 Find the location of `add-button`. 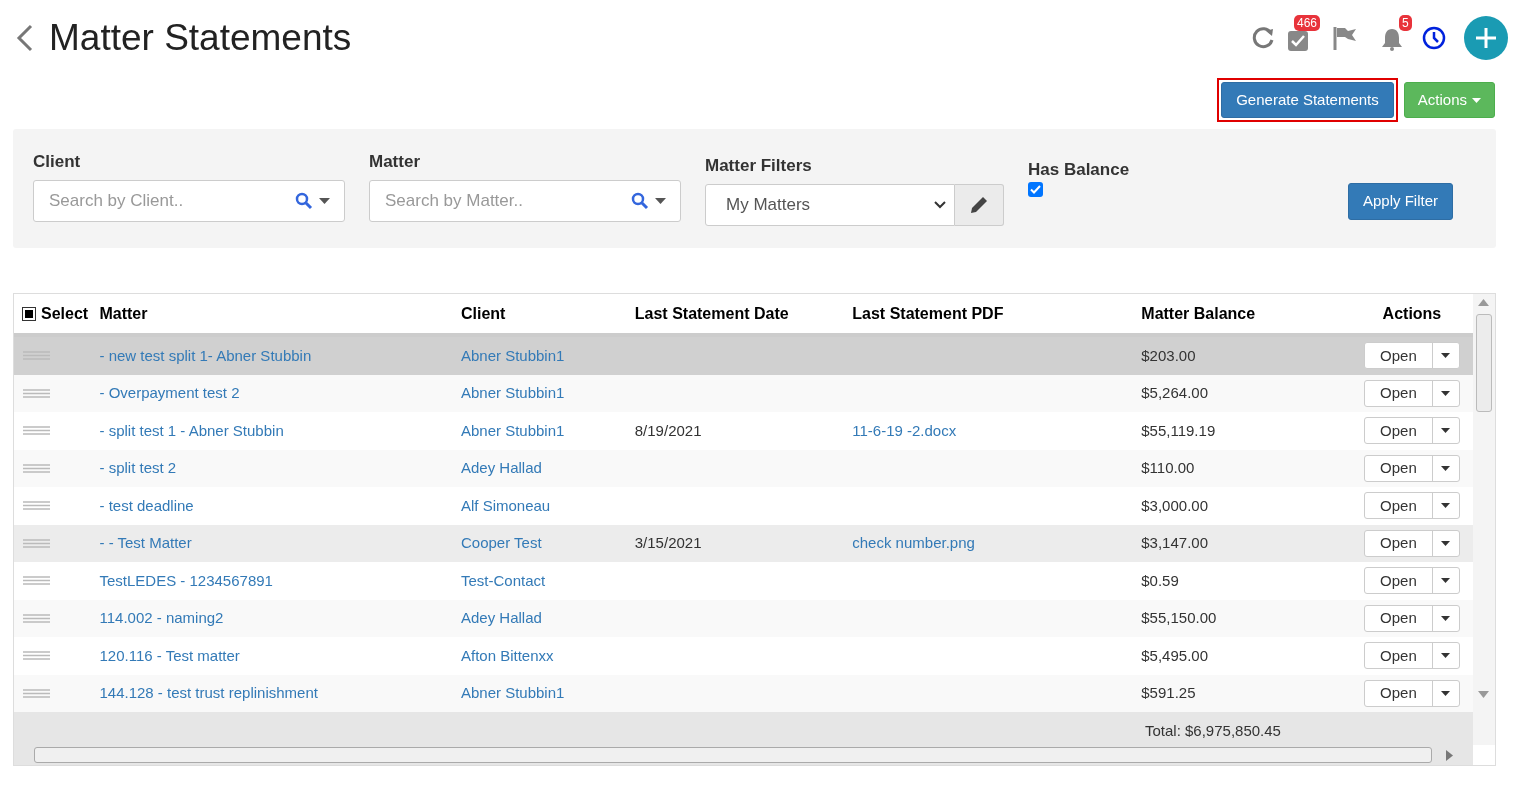

add-button is located at coordinates (1486, 38).